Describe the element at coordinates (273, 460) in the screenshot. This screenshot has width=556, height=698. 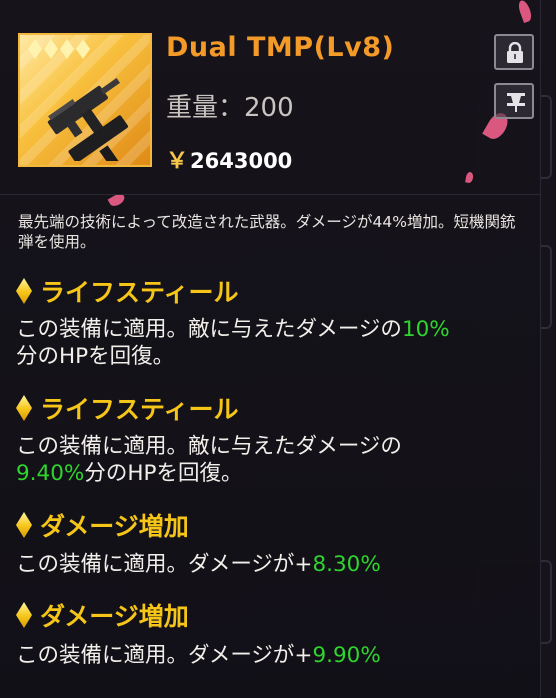
I see `skill-description: この装備に適用。敵に与えたダメージの 9.40%分のHPを回復。` at that location.